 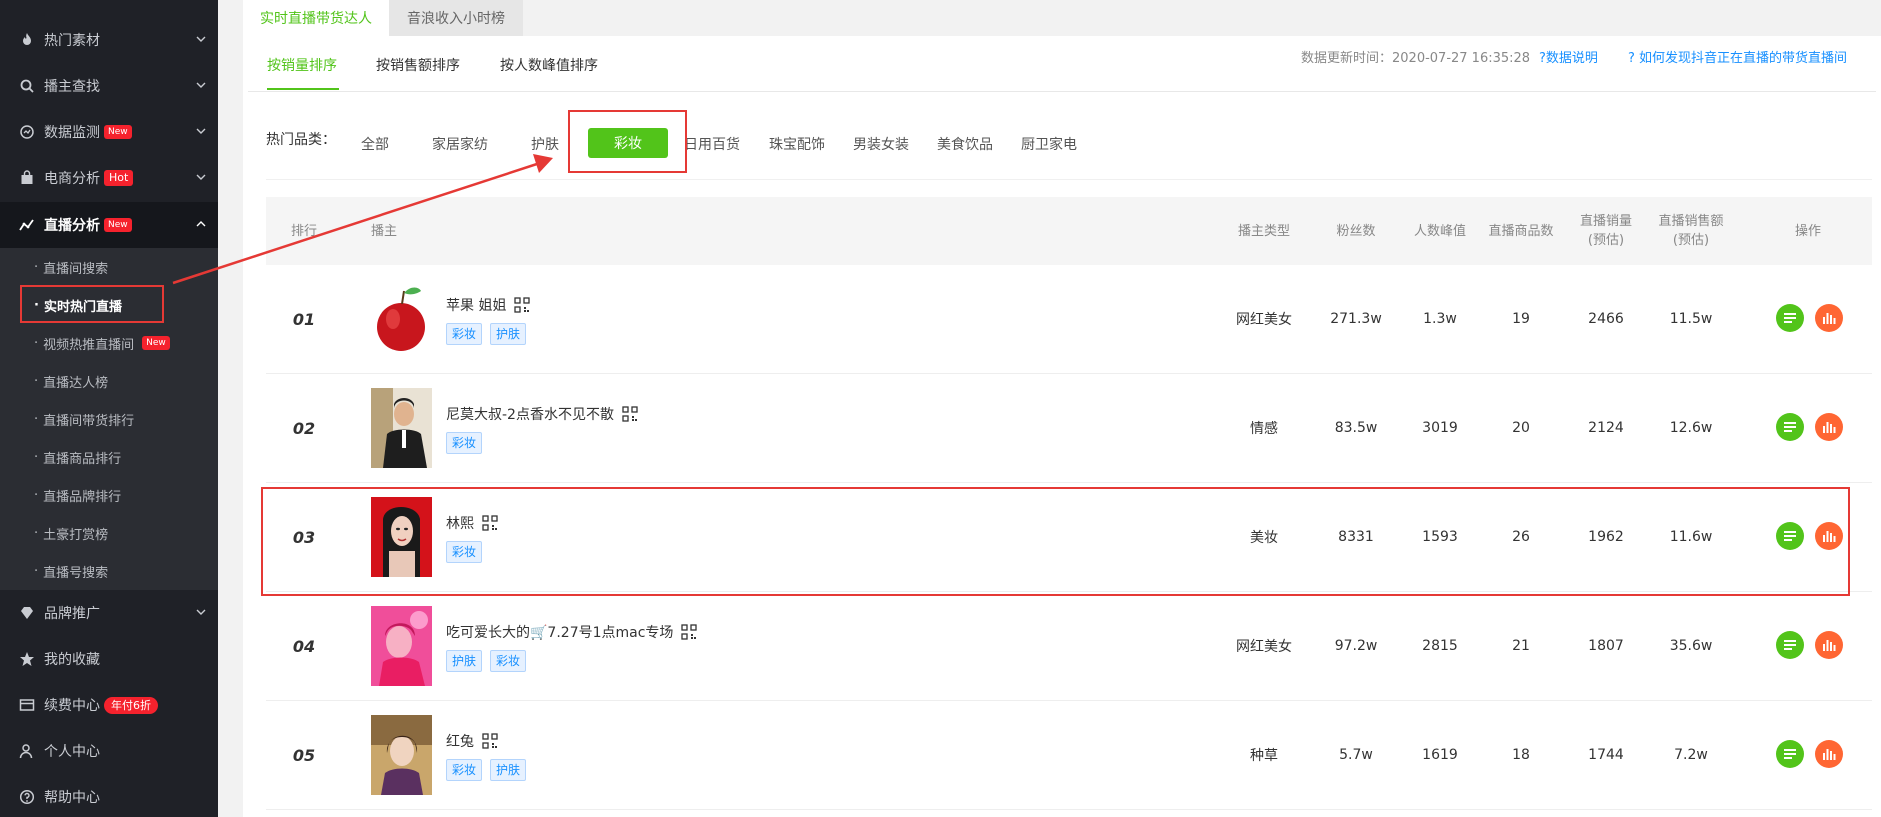 What do you see at coordinates (559, 632) in the screenshot?
I see `host-name: 吃可爱长大的🛒7.27号1点mac专场` at bounding box center [559, 632].